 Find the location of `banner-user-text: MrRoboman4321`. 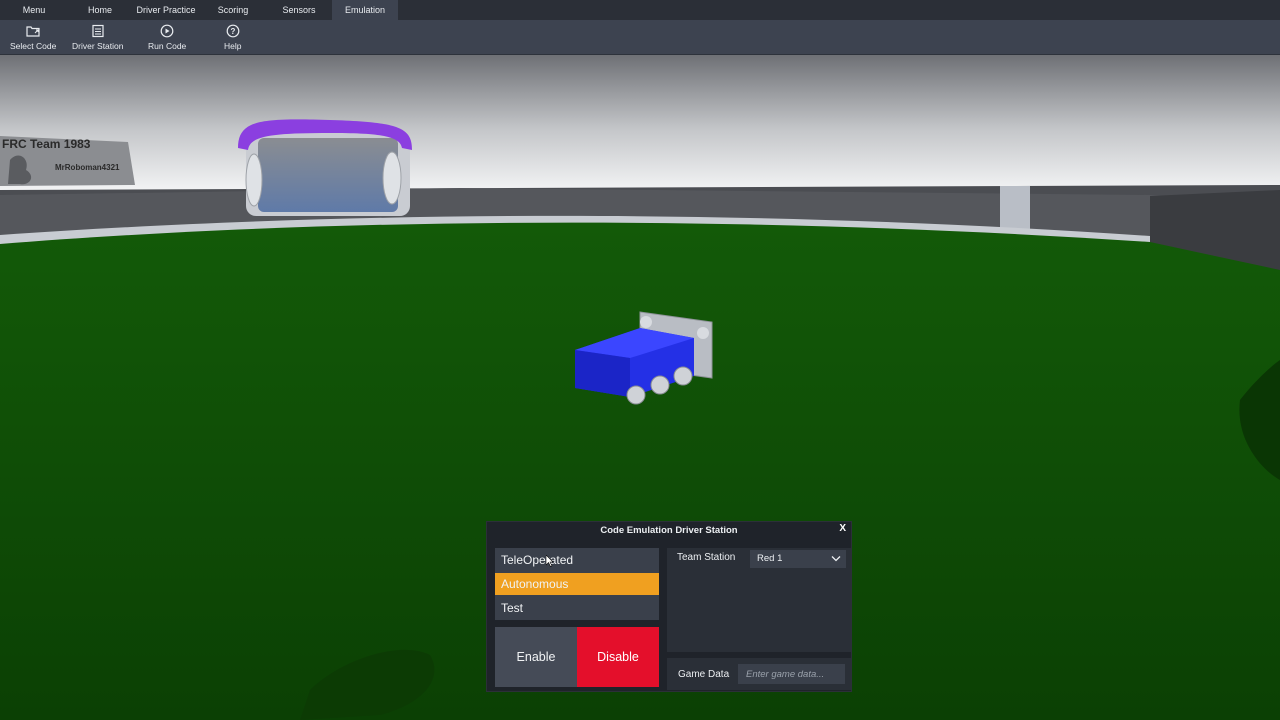

banner-user-text: MrRoboman4321 is located at coordinates (87, 167).